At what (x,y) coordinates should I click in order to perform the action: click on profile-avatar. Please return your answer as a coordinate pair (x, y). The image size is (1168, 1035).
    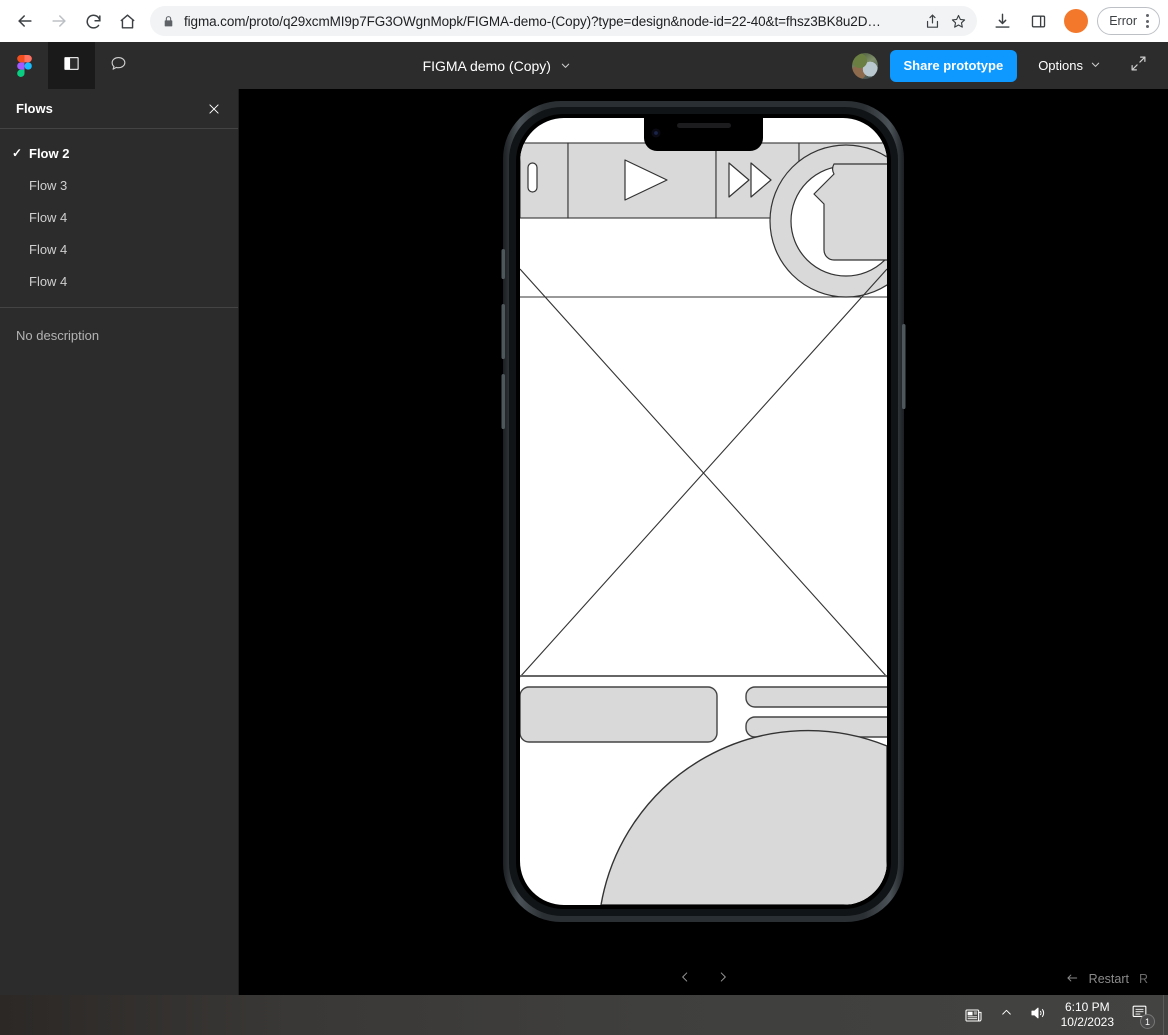
    Looking at the image, I should click on (1076, 21).